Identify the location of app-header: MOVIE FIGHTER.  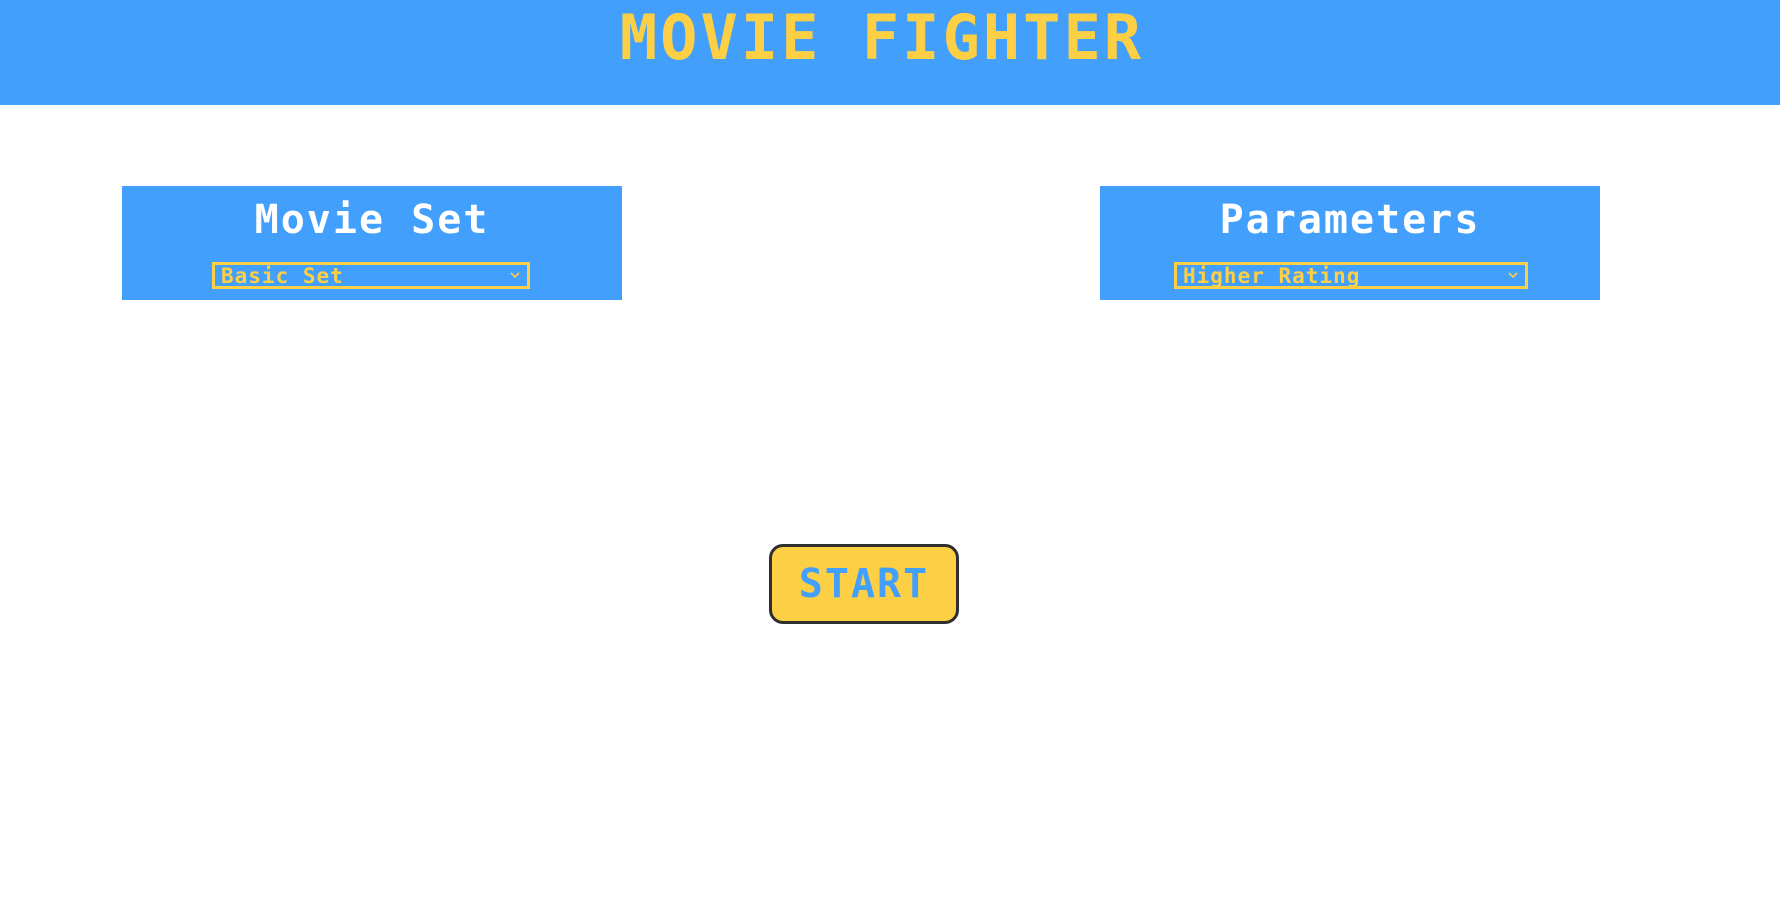
(890, 52).